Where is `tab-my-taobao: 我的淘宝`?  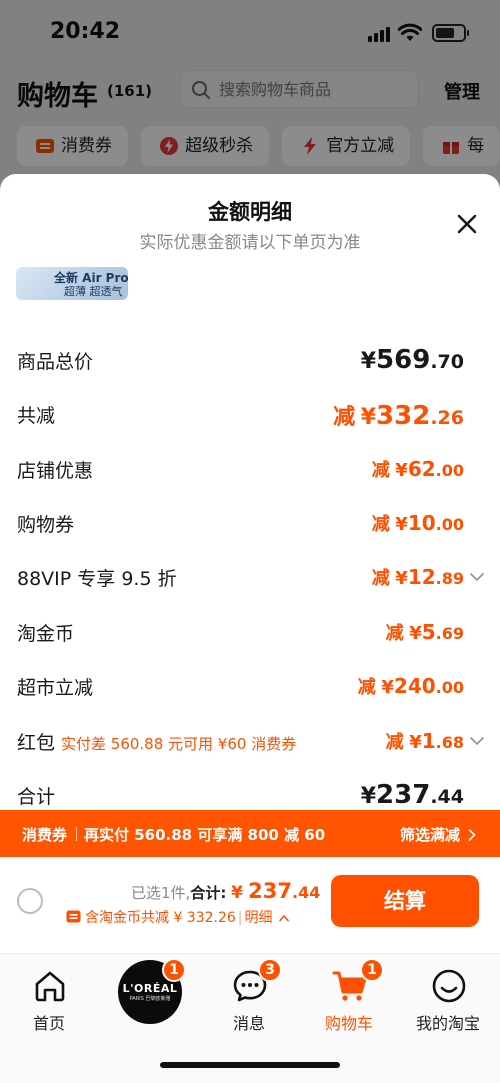
tab-my-taobao: 我的淘宝 is located at coordinates (448, 994).